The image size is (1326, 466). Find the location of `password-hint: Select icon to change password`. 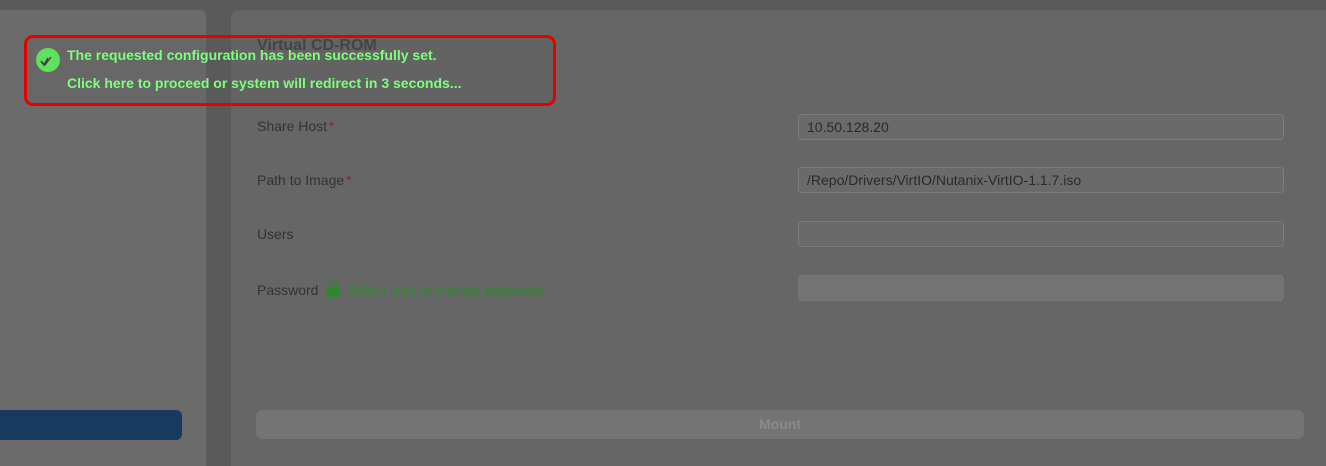

password-hint: Select icon to change password is located at coordinates (446, 290).